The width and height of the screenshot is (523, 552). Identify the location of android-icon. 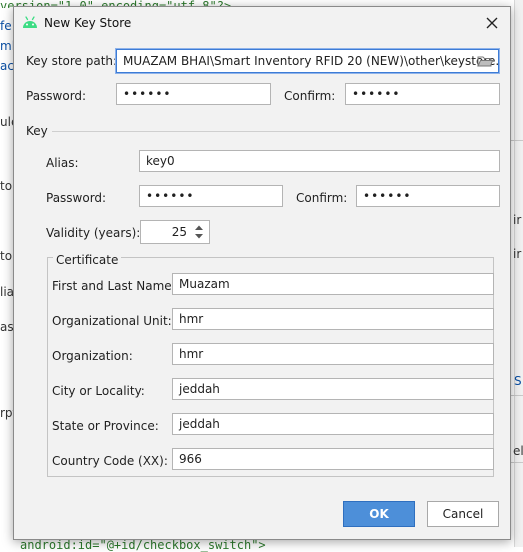
(30, 23).